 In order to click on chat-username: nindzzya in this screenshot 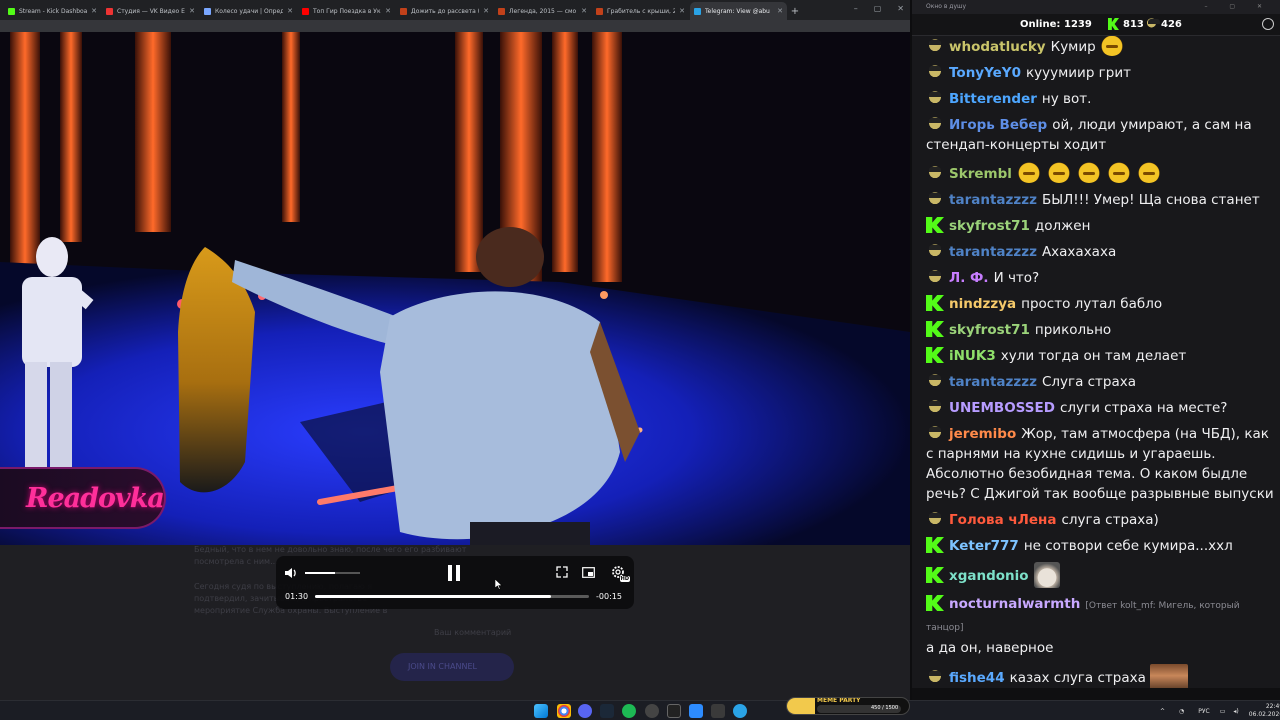, I will do `click(982, 304)`.